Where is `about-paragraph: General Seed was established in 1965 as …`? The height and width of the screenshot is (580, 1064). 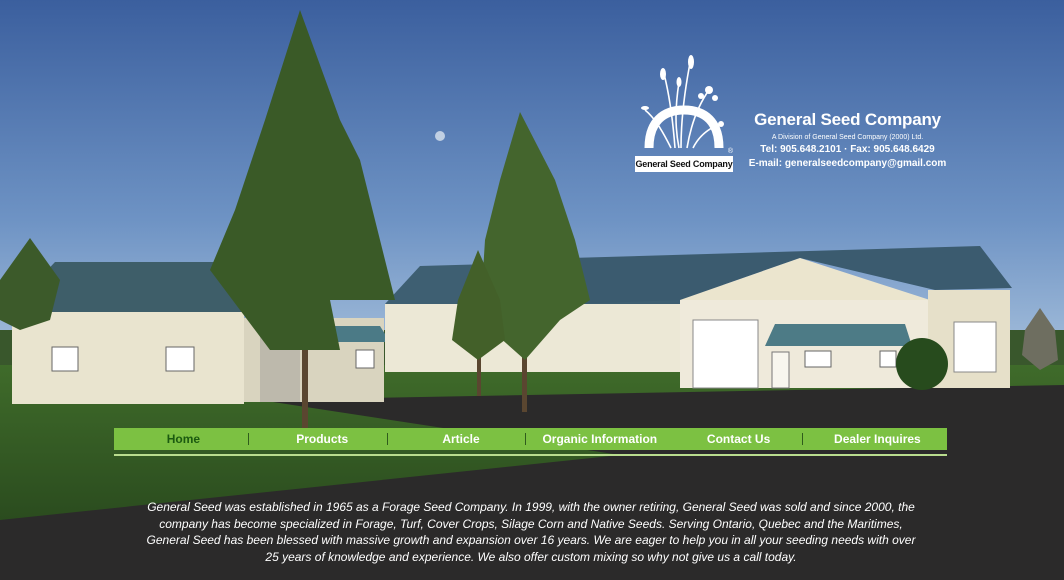 about-paragraph: General Seed was established in 1965 as … is located at coordinates (531, 532).